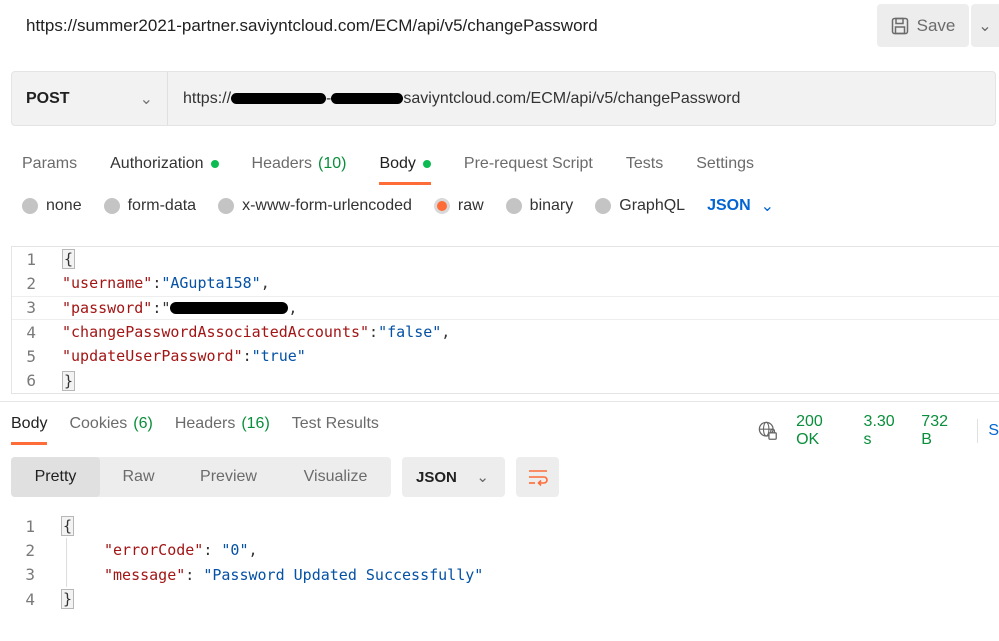  Describe the element at coordinates (315, 206) in the screenshot. I see `radio-urlencoded: x-www-form-urlencoded` at that location.